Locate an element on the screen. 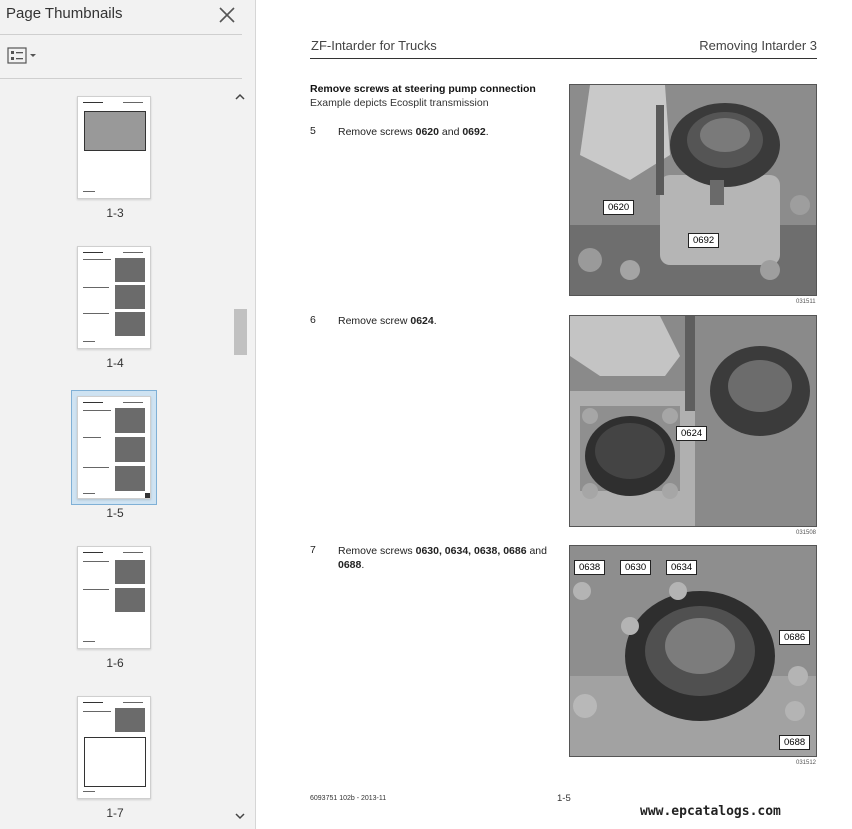 Image resolution: width=852 pixels, height=829 pixels. callout-label: 0634 is located at coordinates (682, 567).